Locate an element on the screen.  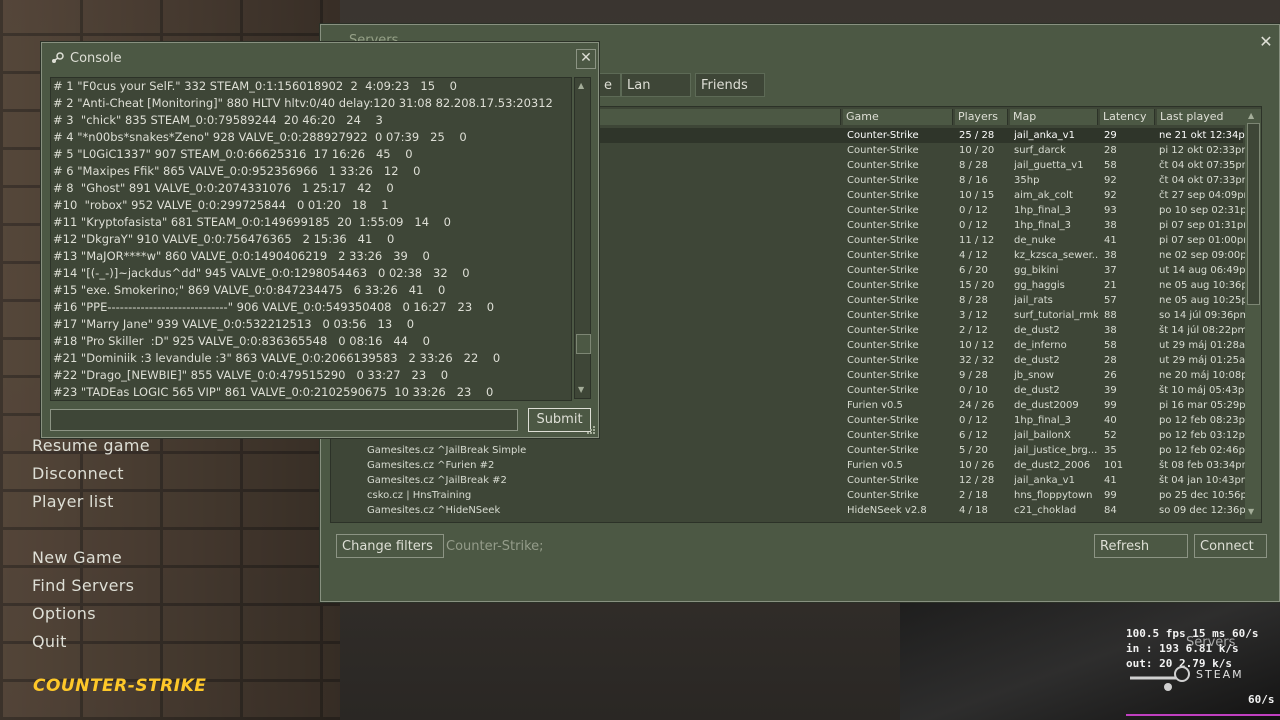
server-latency-cell: 21 is located at coordinates (1110, 285).